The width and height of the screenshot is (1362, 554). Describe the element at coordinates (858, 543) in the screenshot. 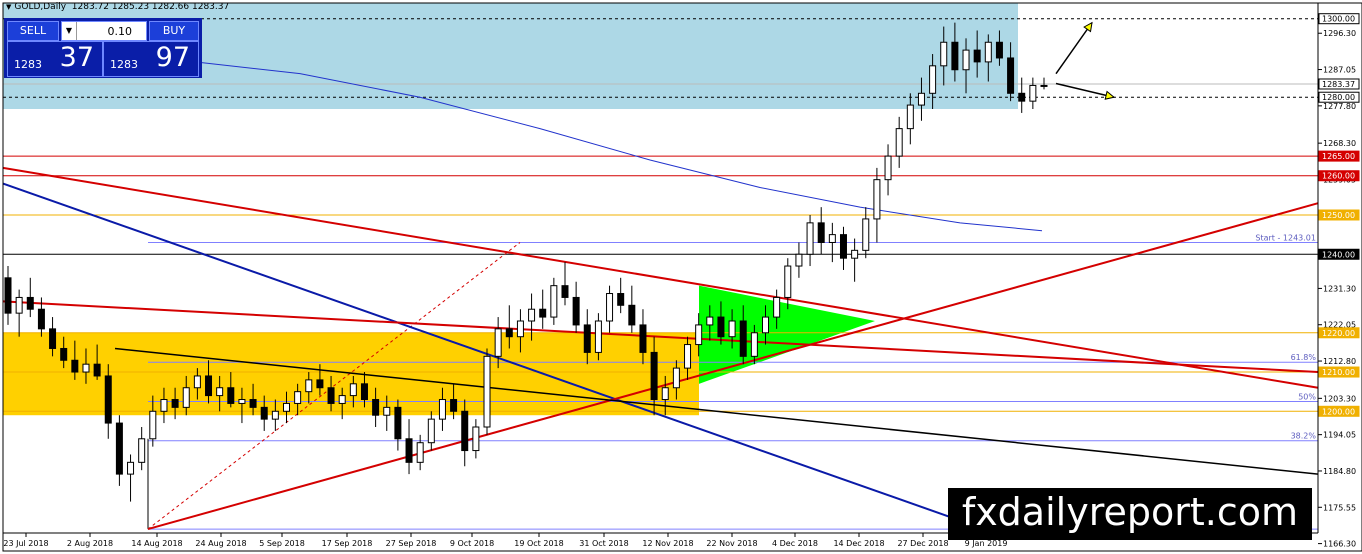

I see `x-tick-label-13: 14 Dec 2018` at that location.